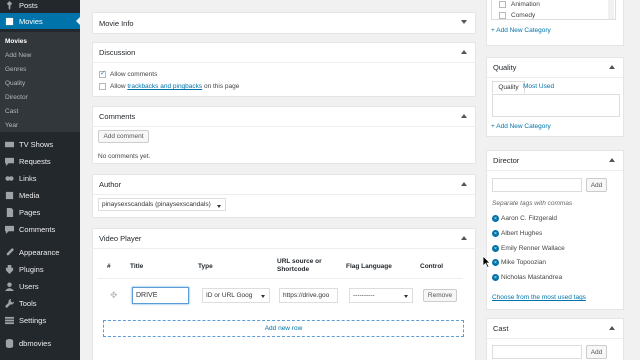 This screenshot has width=640, height=360. Describe the element at coordinates (120, 238) in the screenshot. I see `panel-title: Video Player` at that location.